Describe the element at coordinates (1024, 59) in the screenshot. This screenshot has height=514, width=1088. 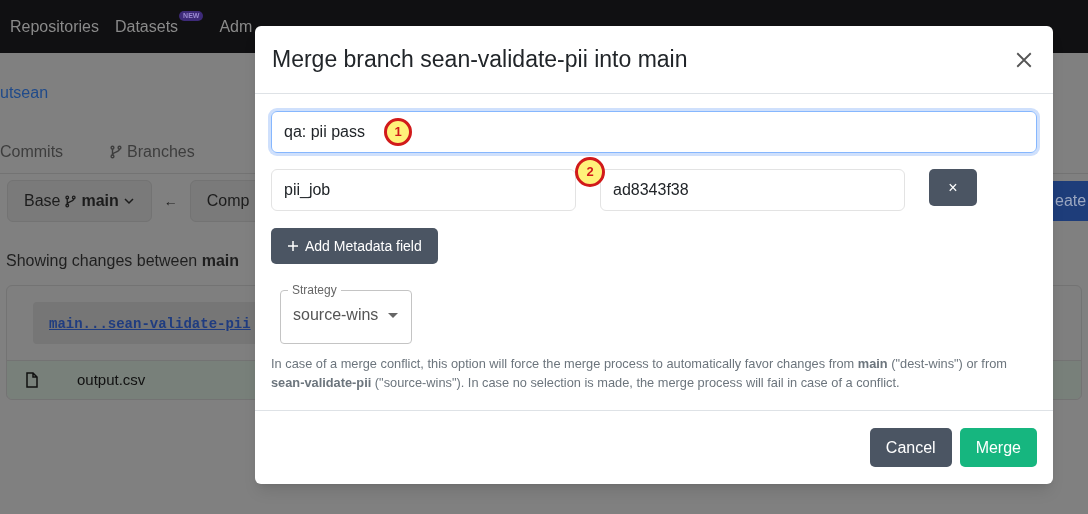
I see `close-icon` at that location.